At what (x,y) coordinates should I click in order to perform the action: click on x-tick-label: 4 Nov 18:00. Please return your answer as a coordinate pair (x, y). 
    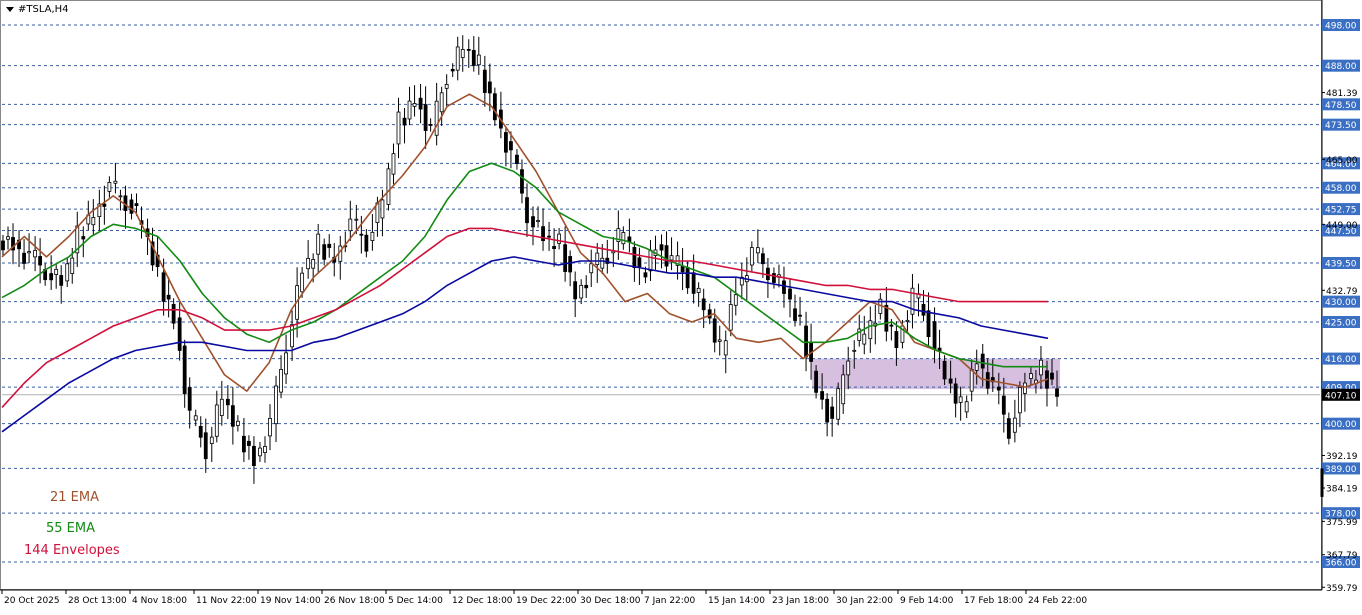
    Looking at the image, I should click on (159, 601).